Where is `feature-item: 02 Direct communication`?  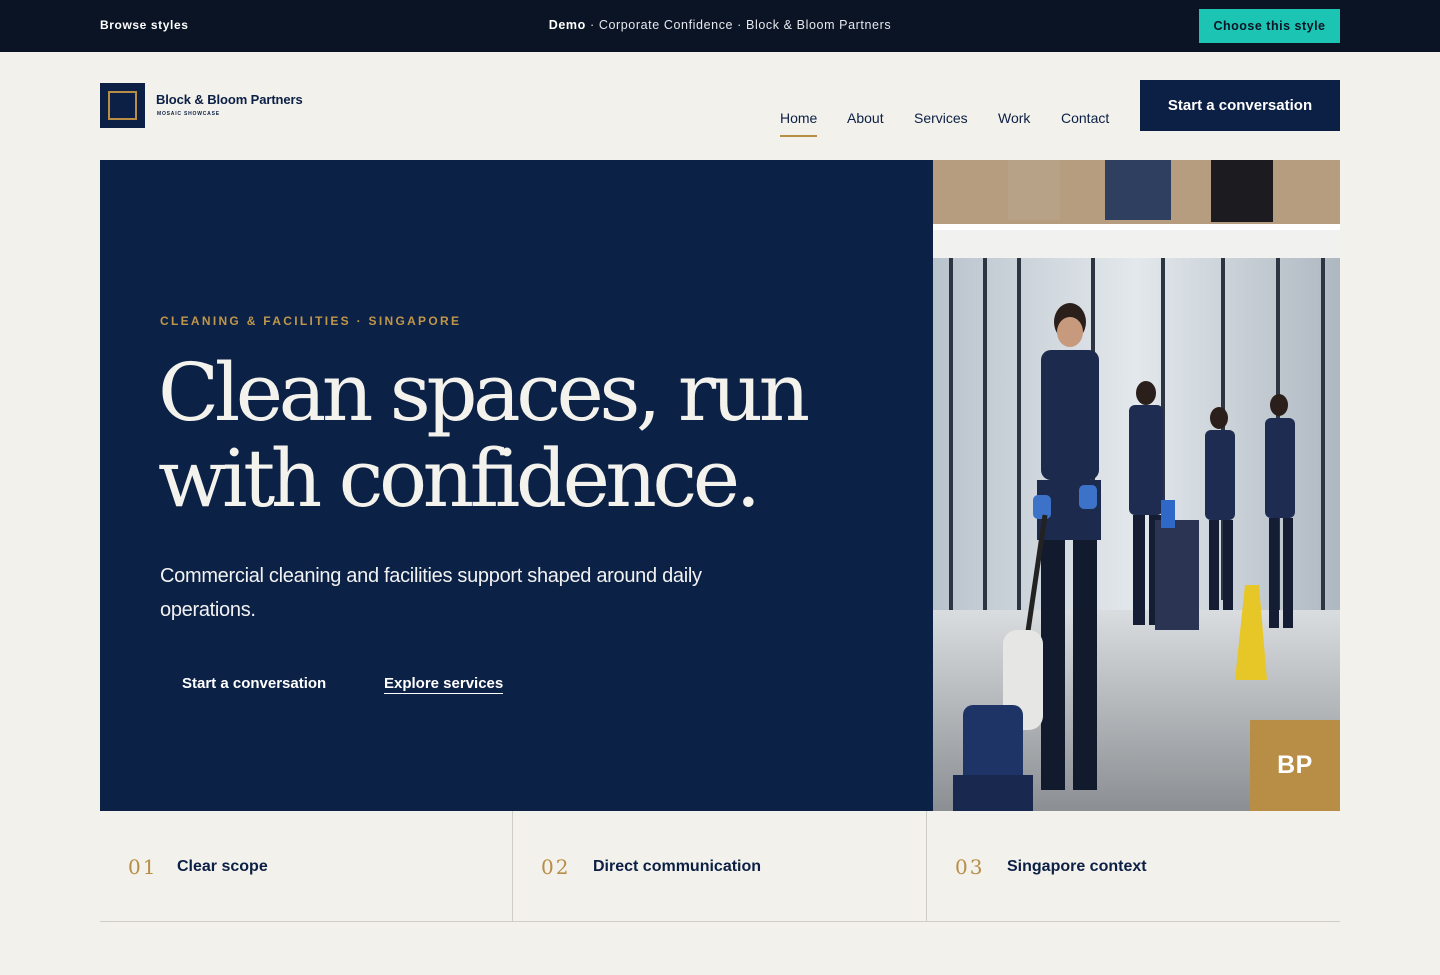 feature-item: 02 Direct communication is located at coordinates (720, 866).